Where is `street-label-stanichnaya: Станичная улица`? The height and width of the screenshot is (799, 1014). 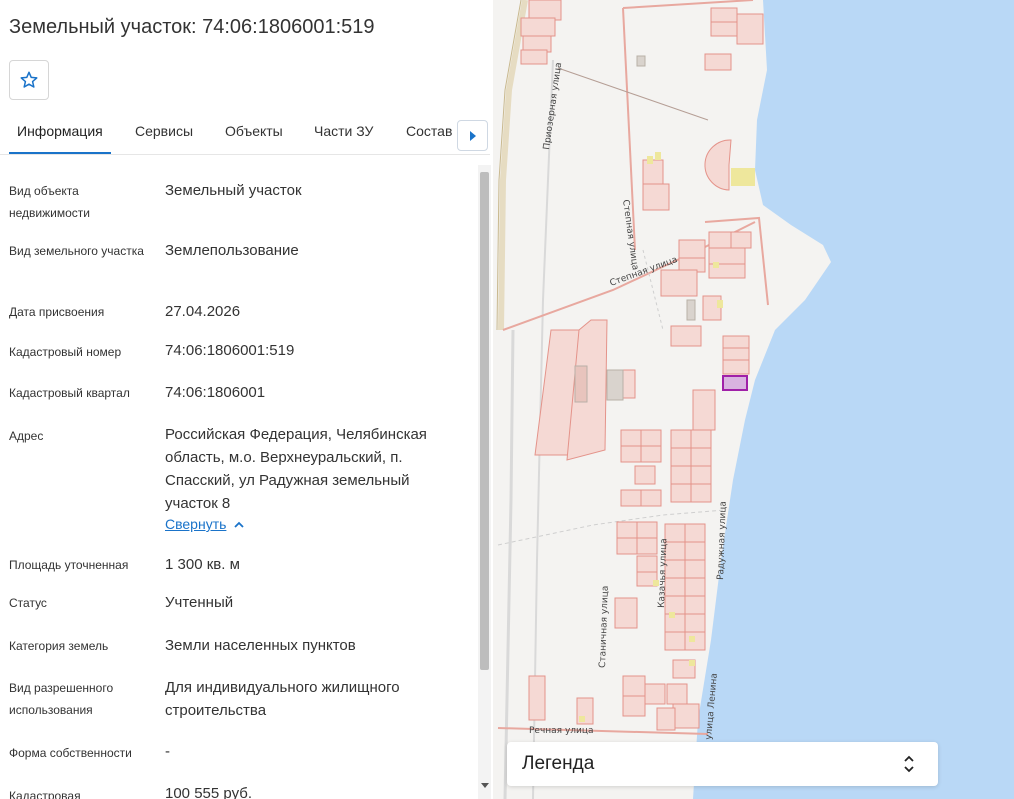 street-label-stanichnaya: Станичная улица is located at coordinates (604, 626).